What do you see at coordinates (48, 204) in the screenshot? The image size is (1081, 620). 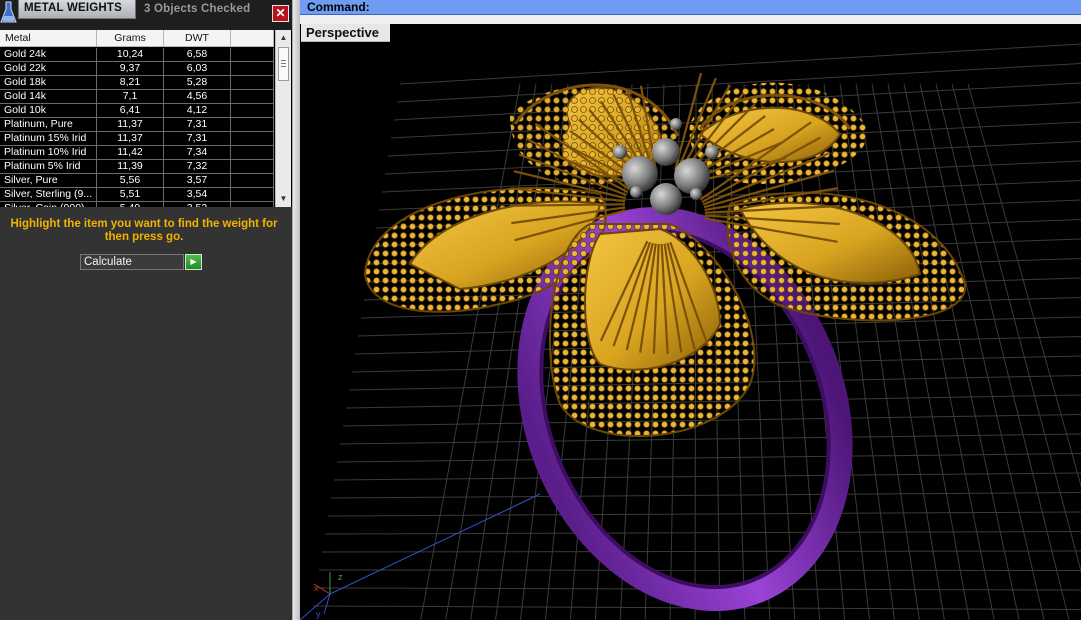 I see `cell-metal: Silver, Coin (900)` at bounding box center [48, 204].